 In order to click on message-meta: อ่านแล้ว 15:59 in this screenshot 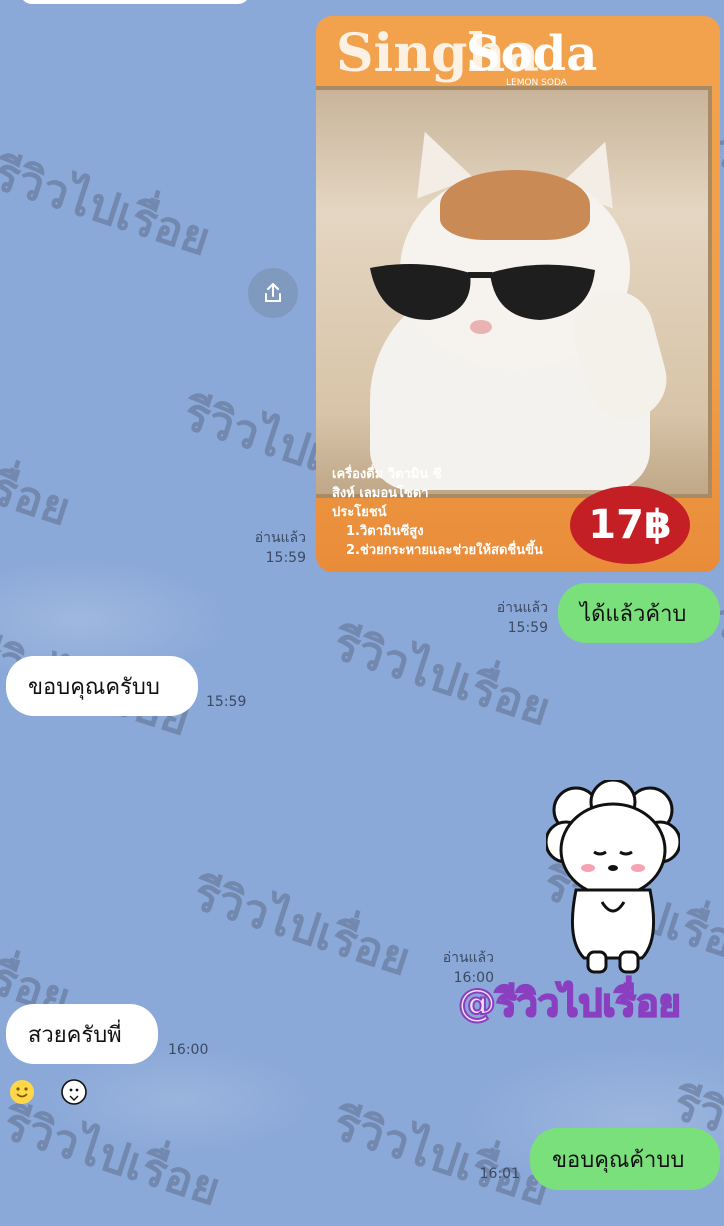, I will do `click(522, 618)`.